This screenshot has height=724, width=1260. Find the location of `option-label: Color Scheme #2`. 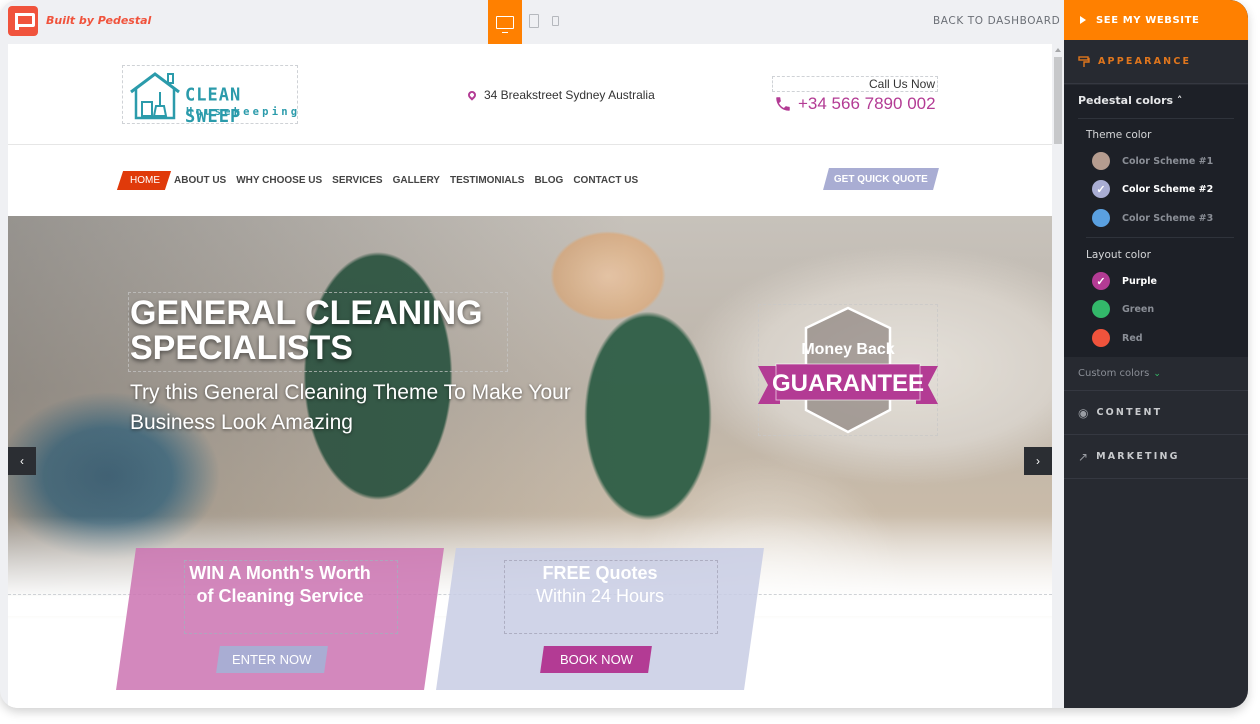

option-label: Color Scheme #2 is located at coordinates (1168, 189).